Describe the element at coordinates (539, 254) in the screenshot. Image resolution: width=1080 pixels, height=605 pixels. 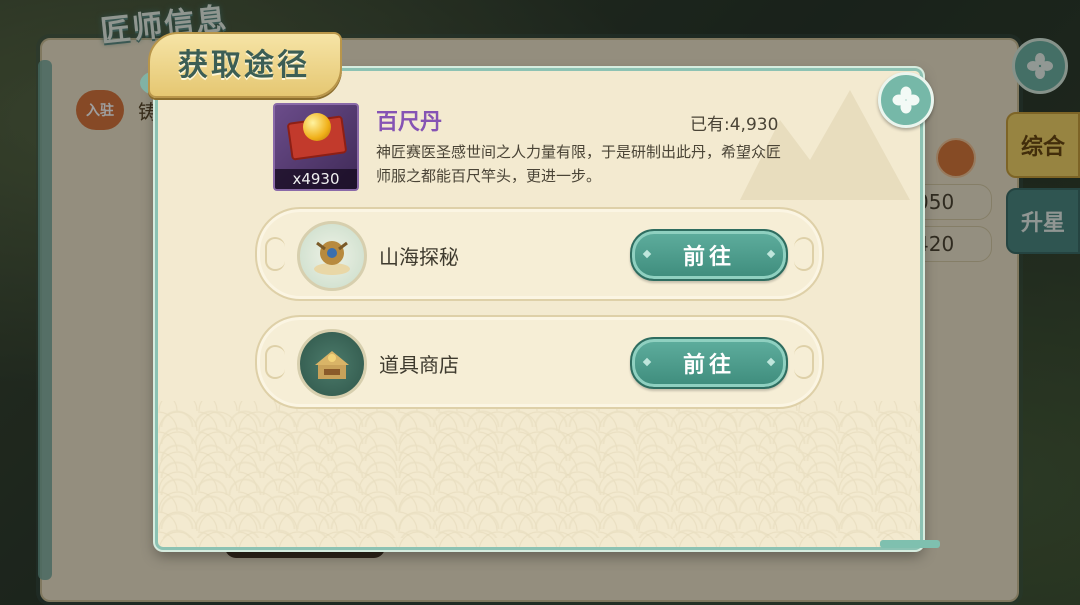
I see `source-row-adventure: 山海探秘 前往` at that location.